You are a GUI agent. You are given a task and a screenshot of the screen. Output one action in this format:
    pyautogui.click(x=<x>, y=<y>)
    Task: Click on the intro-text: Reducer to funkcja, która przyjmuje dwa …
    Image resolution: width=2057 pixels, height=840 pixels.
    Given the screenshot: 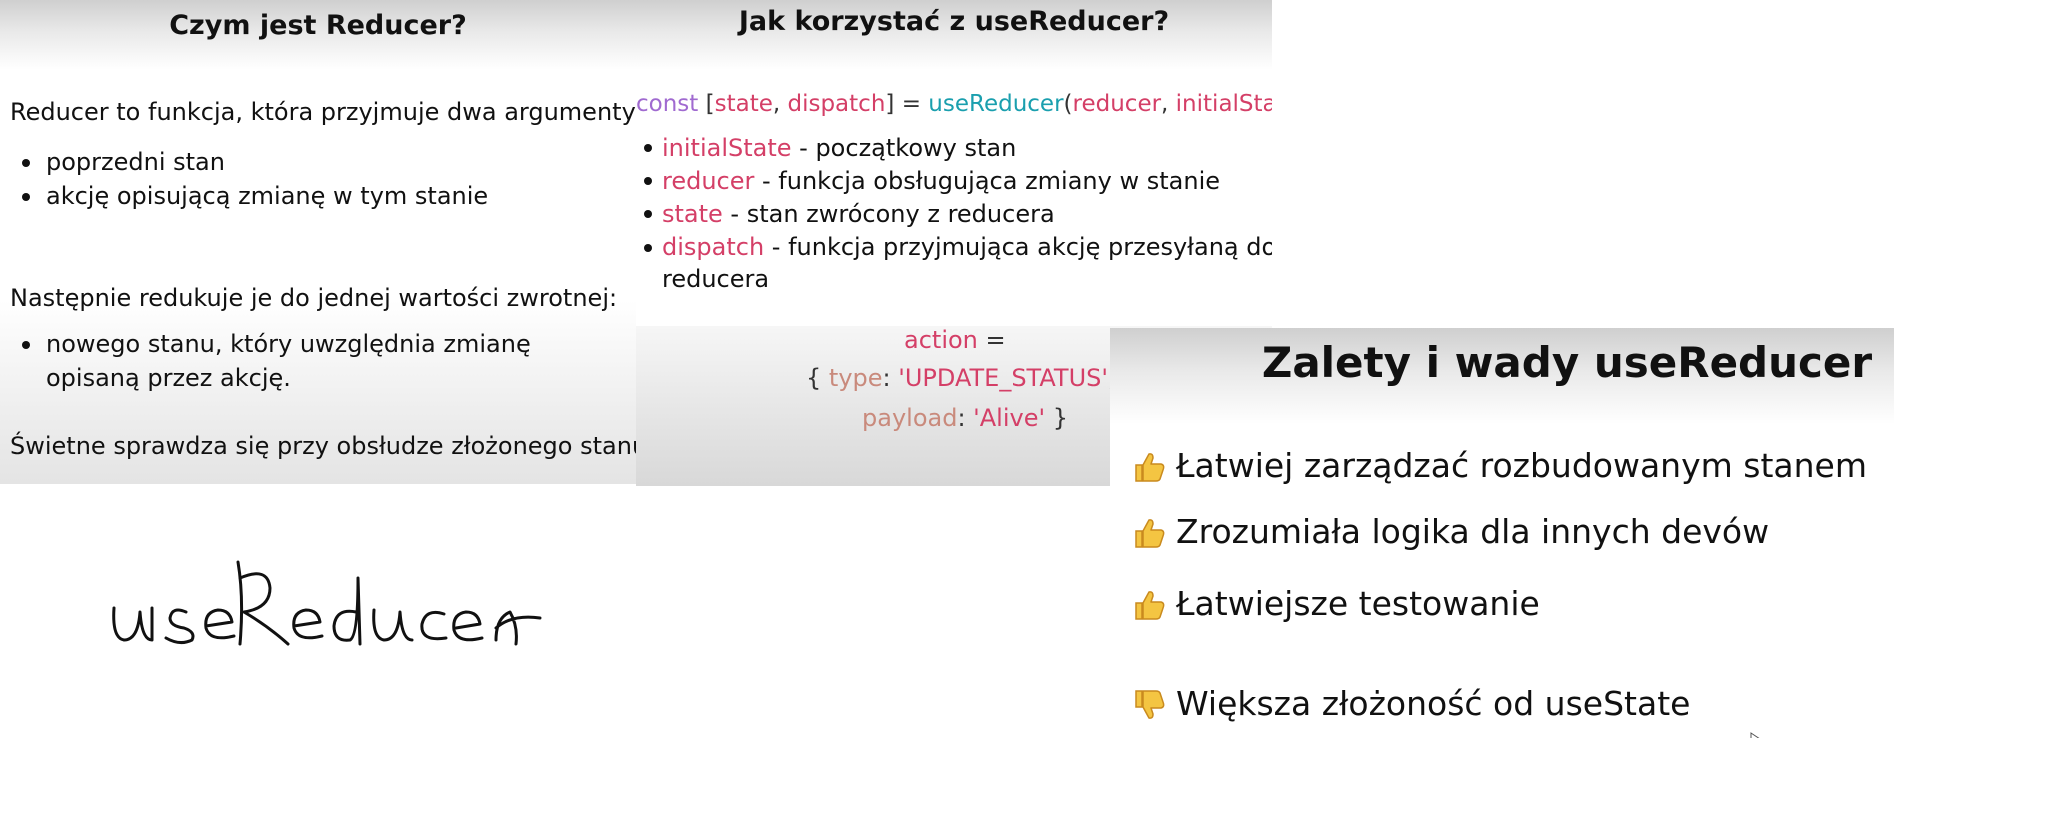 What is the action you would take?
    pyautogui.click(x=323, y=112)
    